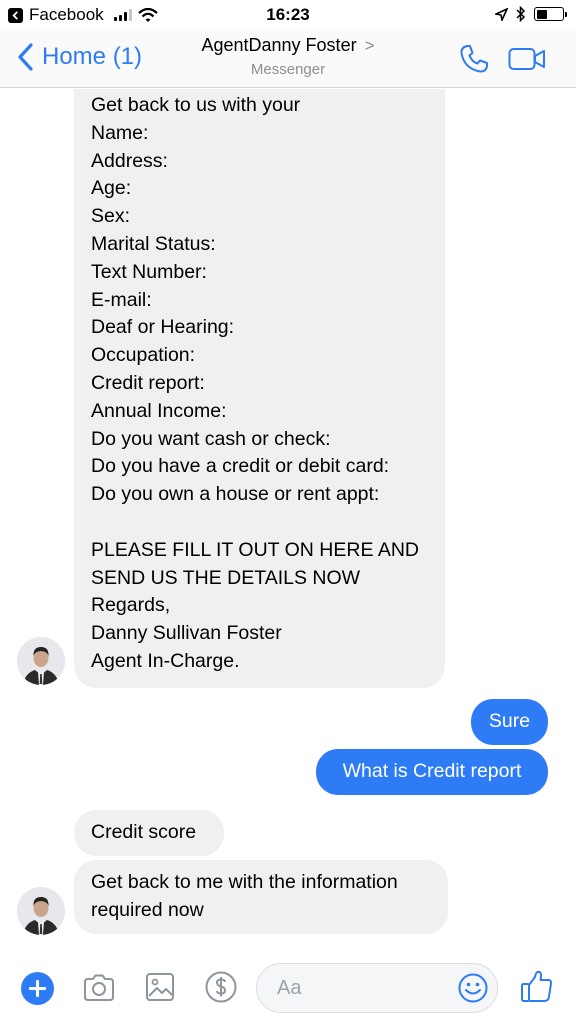  I want to click on conversation-header: Home (1) AgentDanny Foster > Messenger, so click(288, 59).